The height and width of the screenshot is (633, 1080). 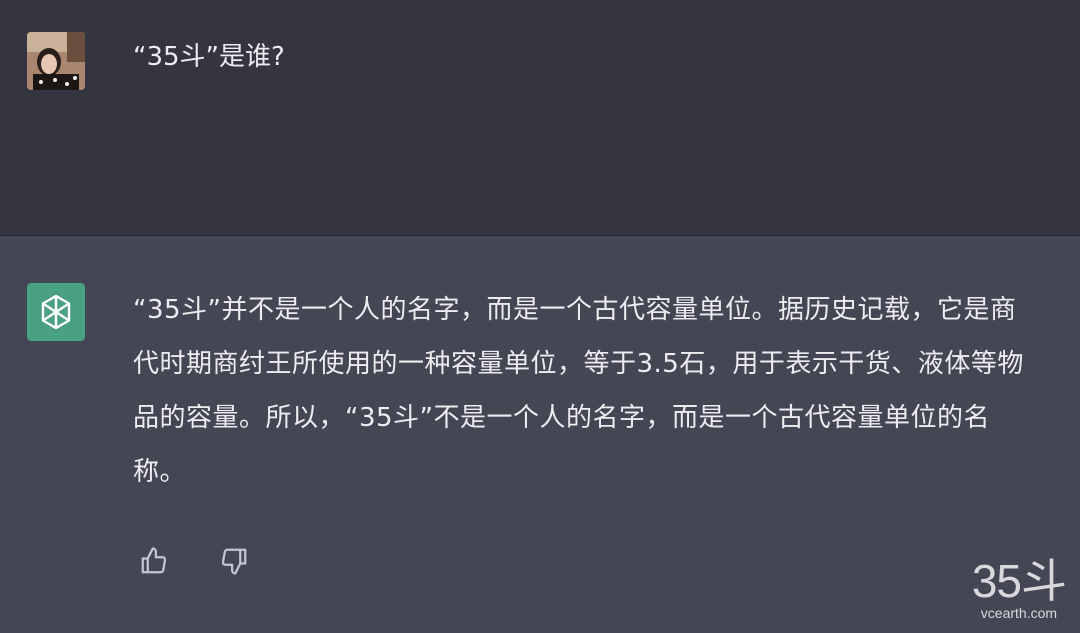 I want to click on watermark-logo: 35斗, so click(x=1019, y=581).